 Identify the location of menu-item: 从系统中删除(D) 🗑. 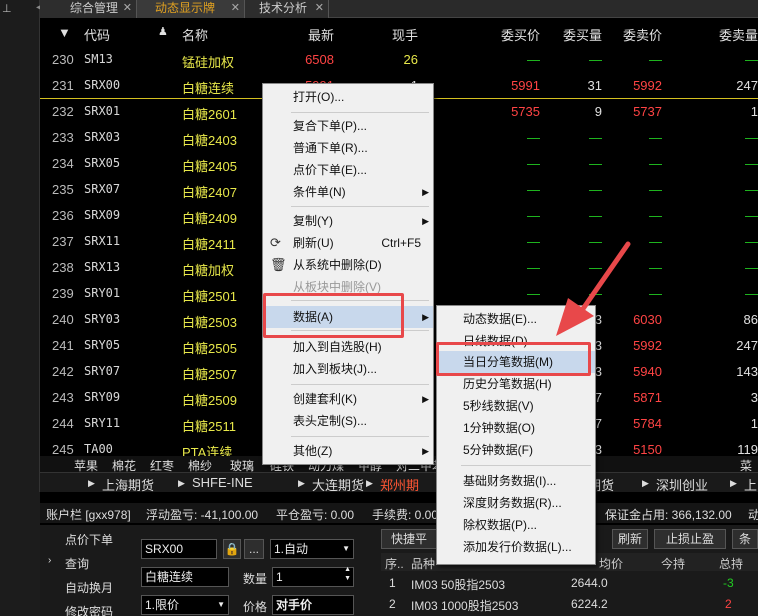
(348, 265).